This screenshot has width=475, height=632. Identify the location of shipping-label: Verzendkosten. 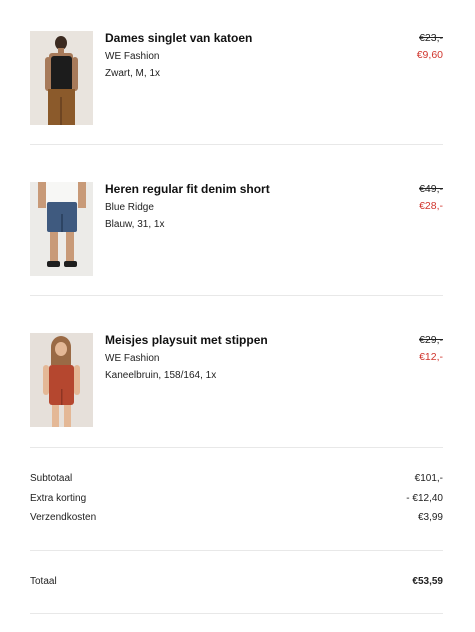
(63, 517).